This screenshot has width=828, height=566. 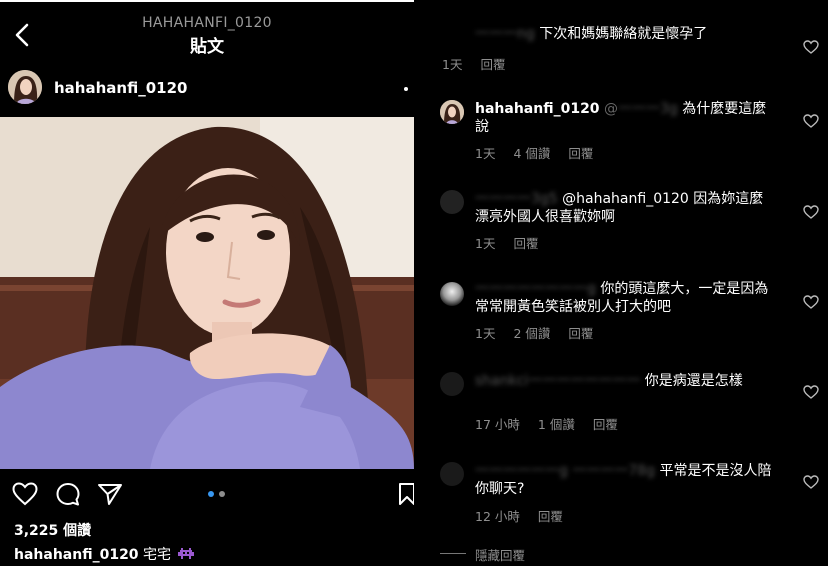 I want to click on comment-likes: 1 個讚, so click(x=556, y=424).